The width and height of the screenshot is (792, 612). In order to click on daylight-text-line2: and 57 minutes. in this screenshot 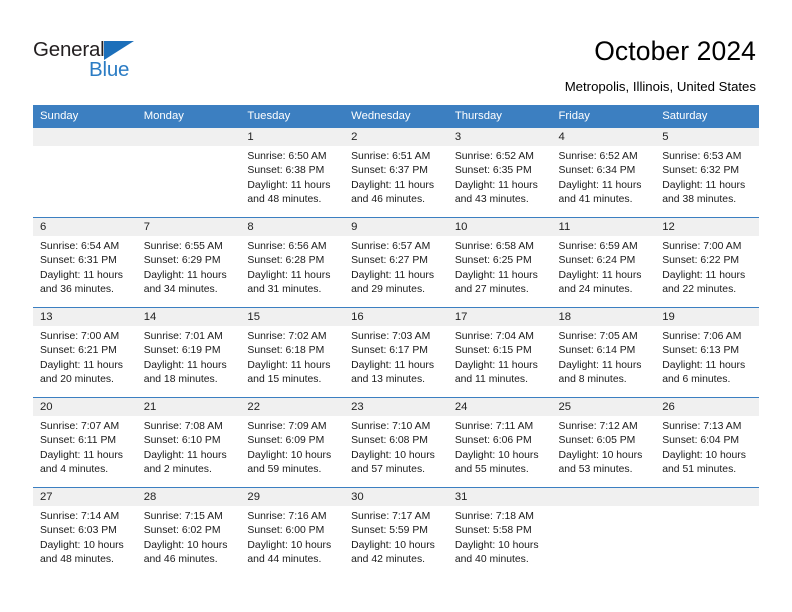, I will do `click(388, 470)`.